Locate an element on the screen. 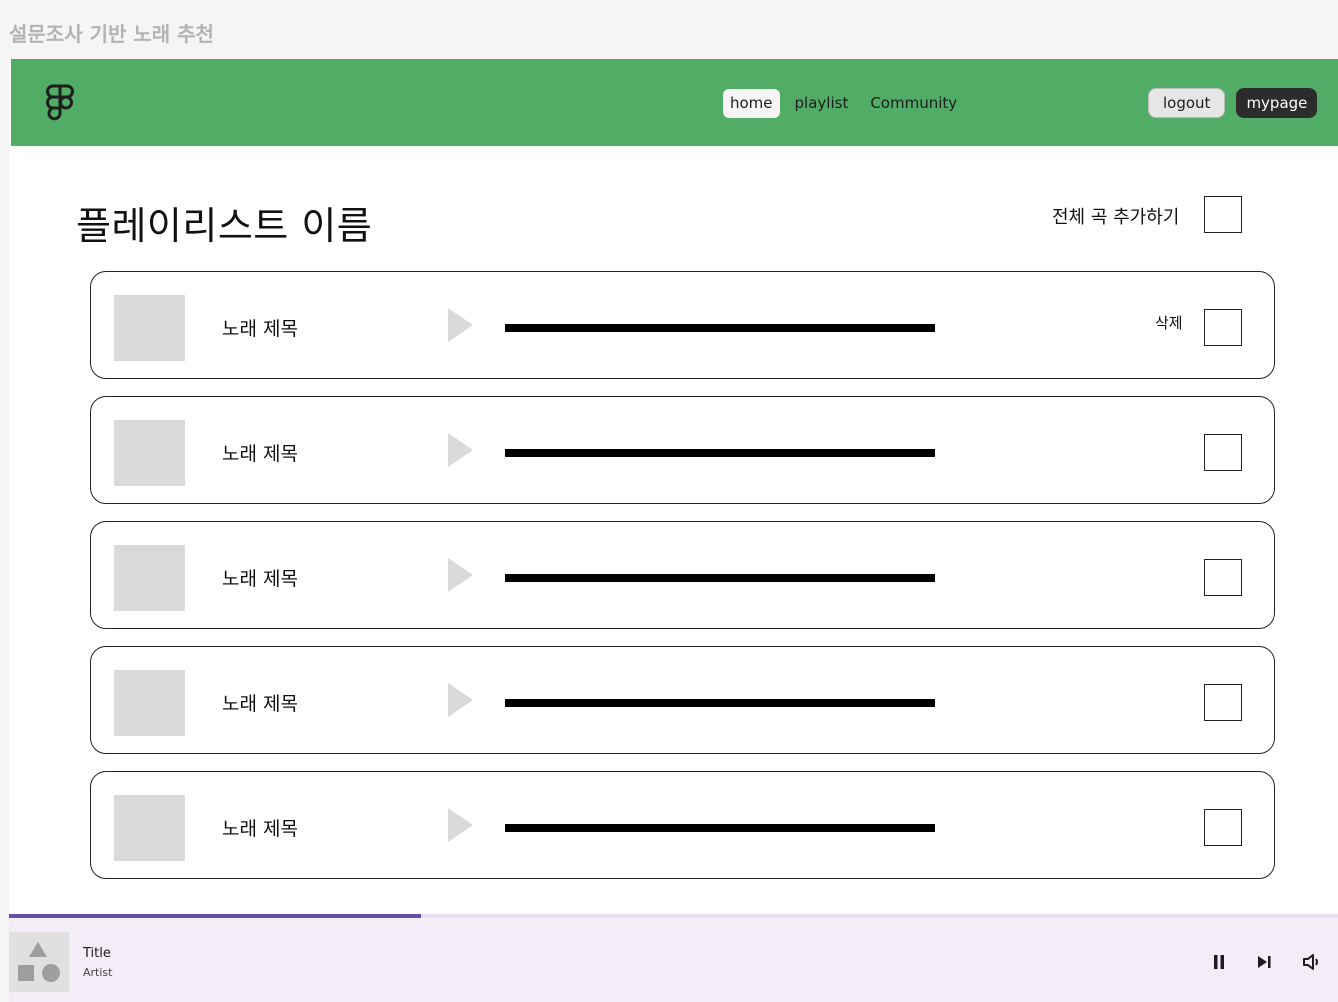 The height and width of the screenshot is (1002, 1338). delete-label: 삭제 is located at coordinates (1169, 322).